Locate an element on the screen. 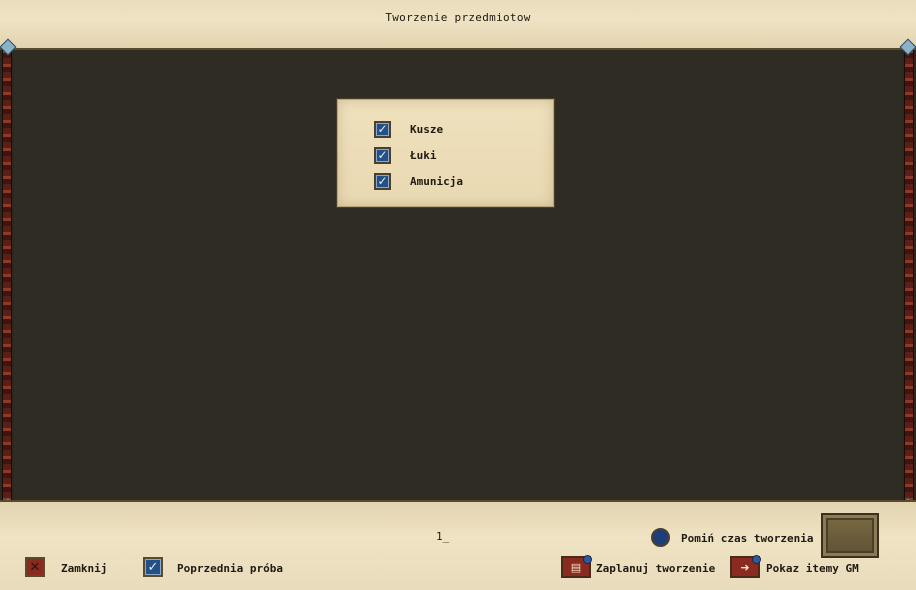 Image resolution: width=916 pixels, height=590 pixels. arrow-icon: ➜ is located at coordinates (745, 567).